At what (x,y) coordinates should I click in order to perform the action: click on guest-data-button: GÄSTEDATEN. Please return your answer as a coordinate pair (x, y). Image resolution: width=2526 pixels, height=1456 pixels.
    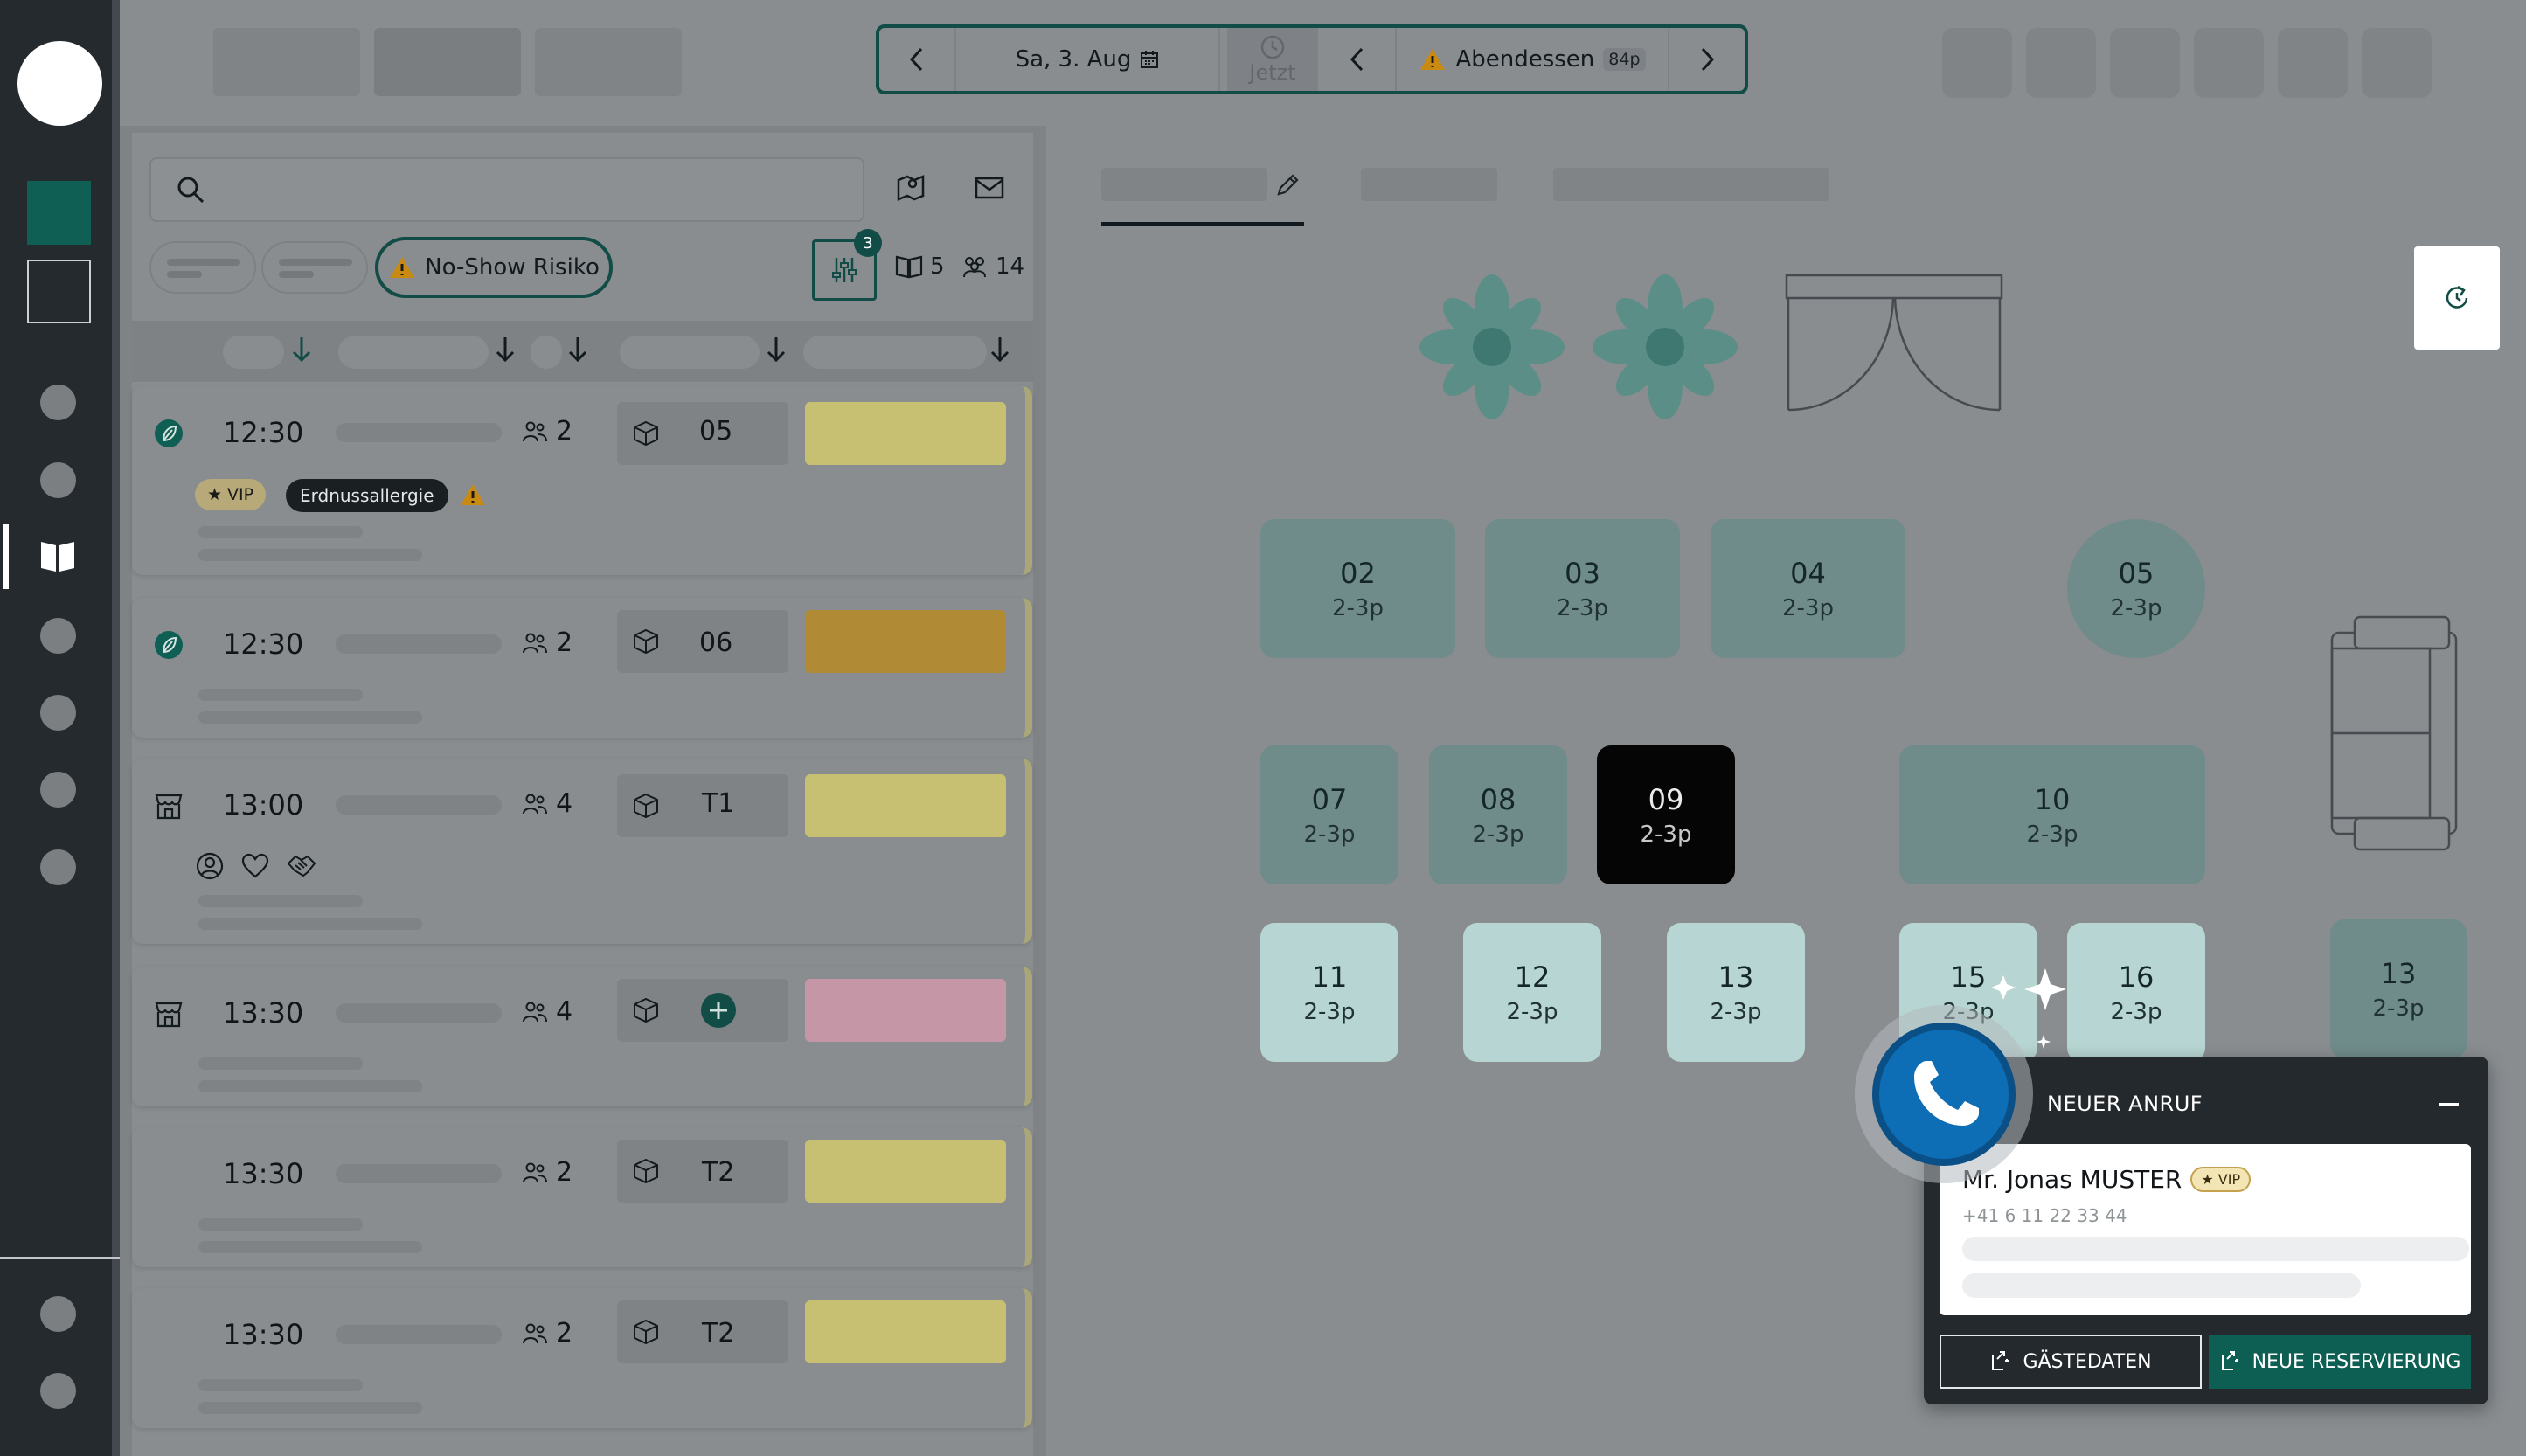
    Looking at the image, I should click on (2071, 1362).